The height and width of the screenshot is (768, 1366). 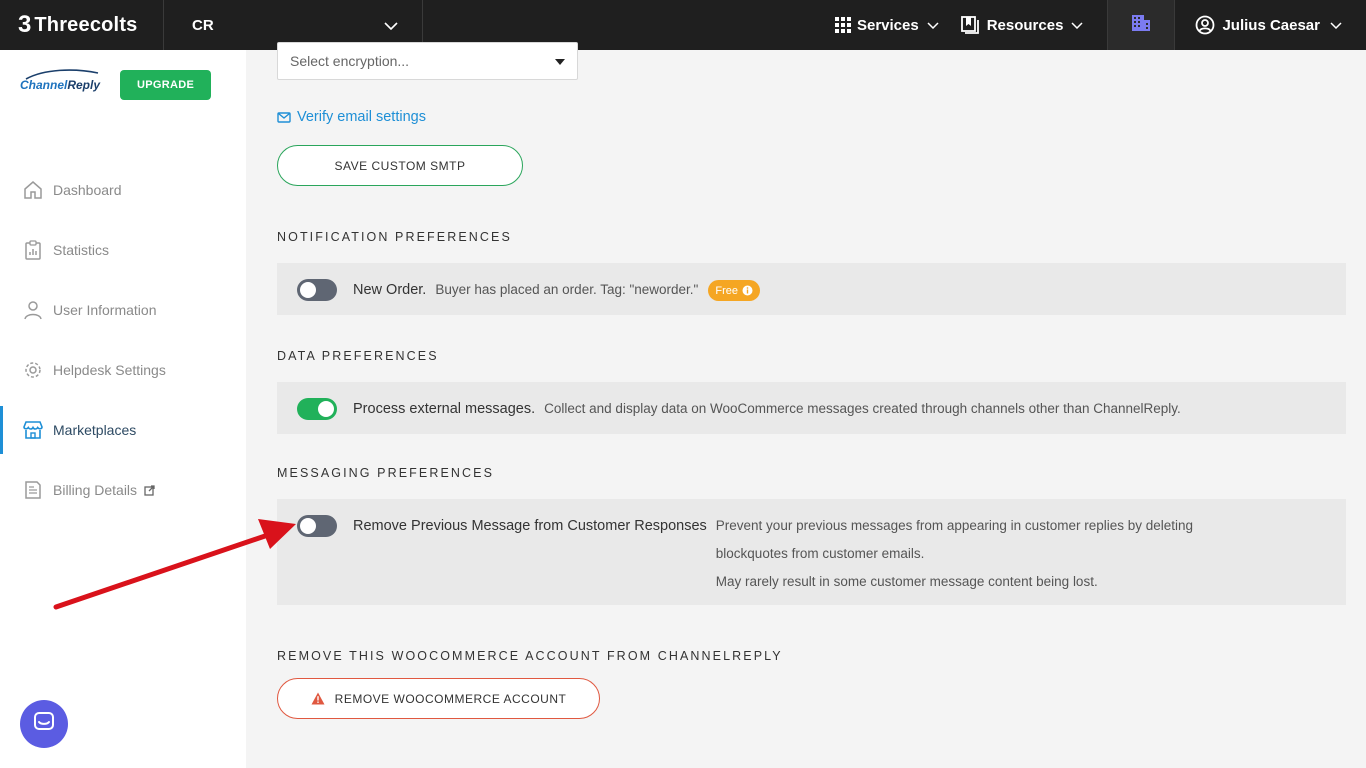 I want to click on sidebar-item-label: Marketplaces, so click(x=95, y=430).